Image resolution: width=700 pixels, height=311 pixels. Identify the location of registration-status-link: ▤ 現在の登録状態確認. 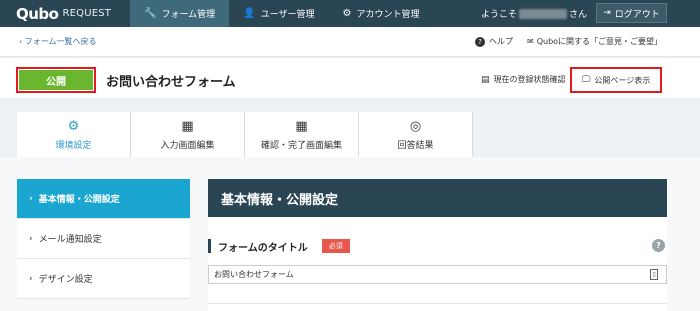
(523, 79).